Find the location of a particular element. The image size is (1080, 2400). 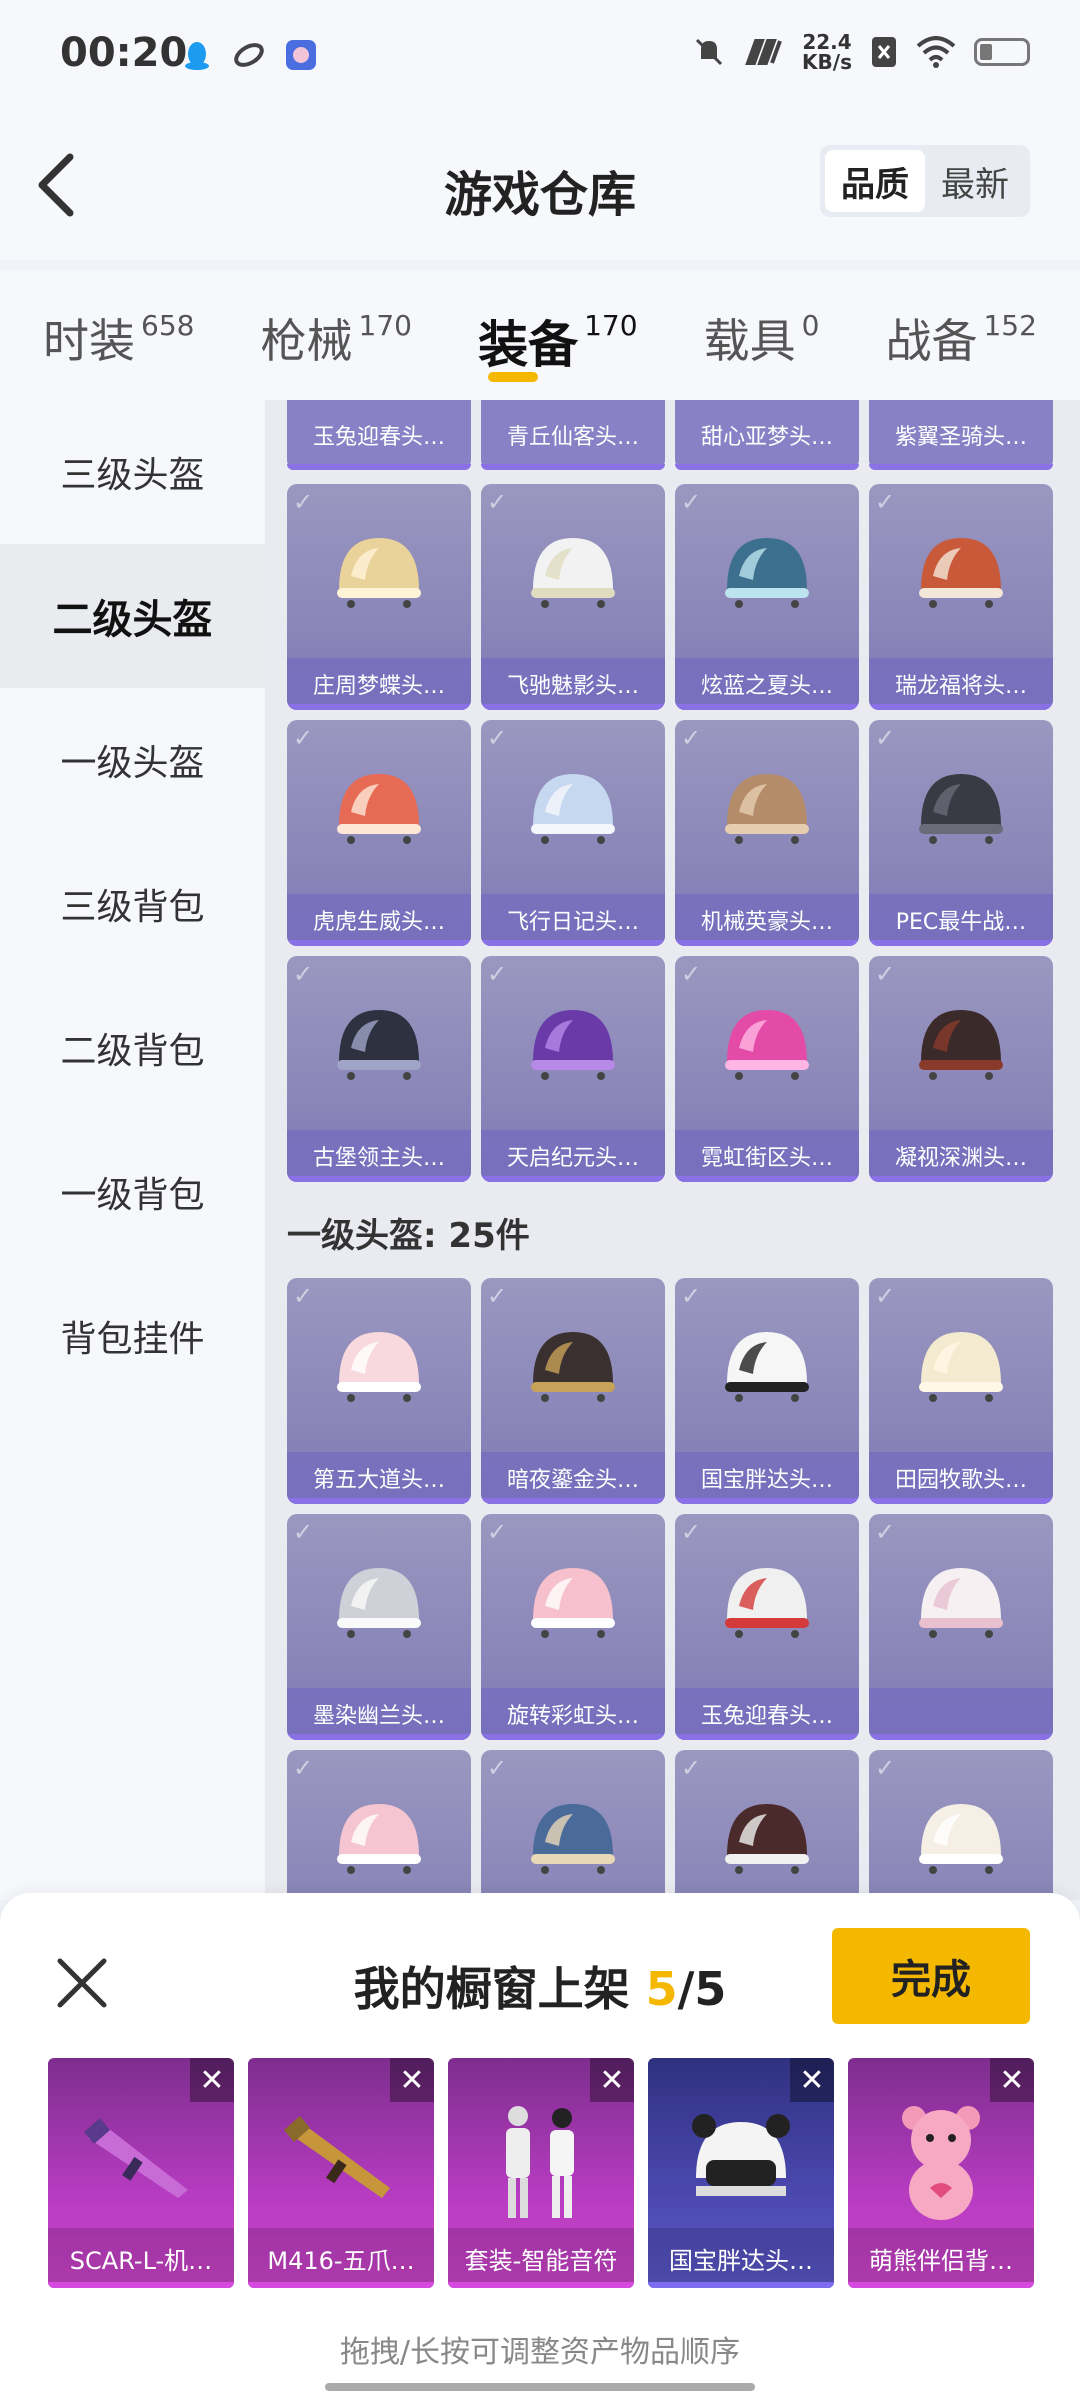

sidebar-item-level3-helmet: 三级头盔 is located at coordinates (132, 472).